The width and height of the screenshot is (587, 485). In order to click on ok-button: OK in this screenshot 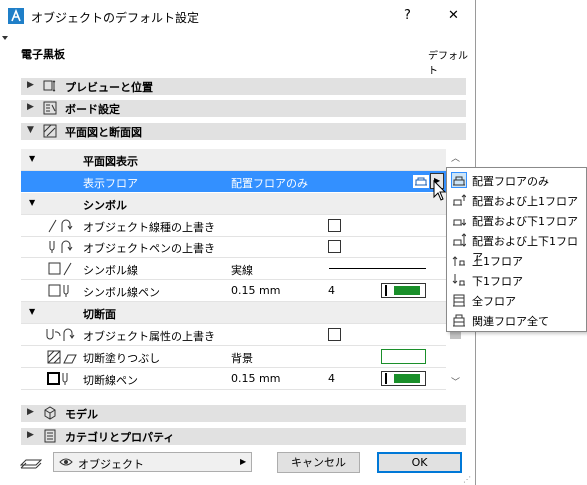, I will do `click(419, 462)`.